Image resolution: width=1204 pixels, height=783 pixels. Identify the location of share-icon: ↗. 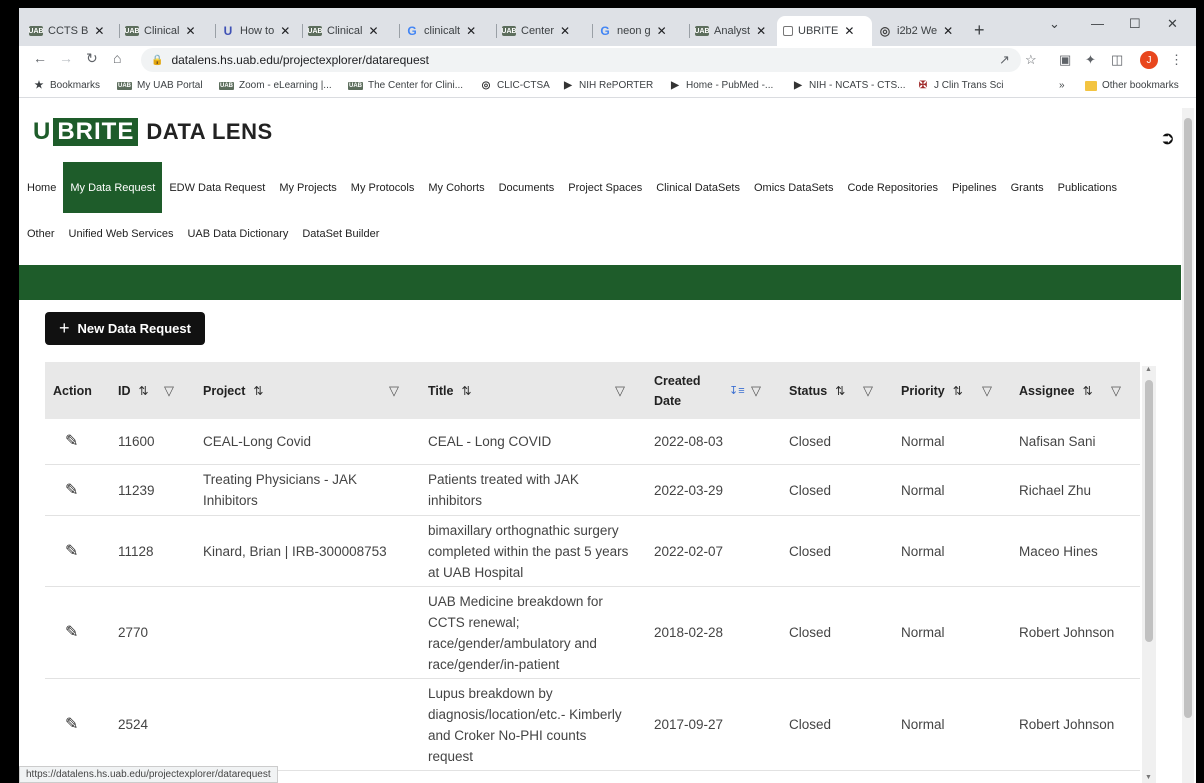
(1004, 60).